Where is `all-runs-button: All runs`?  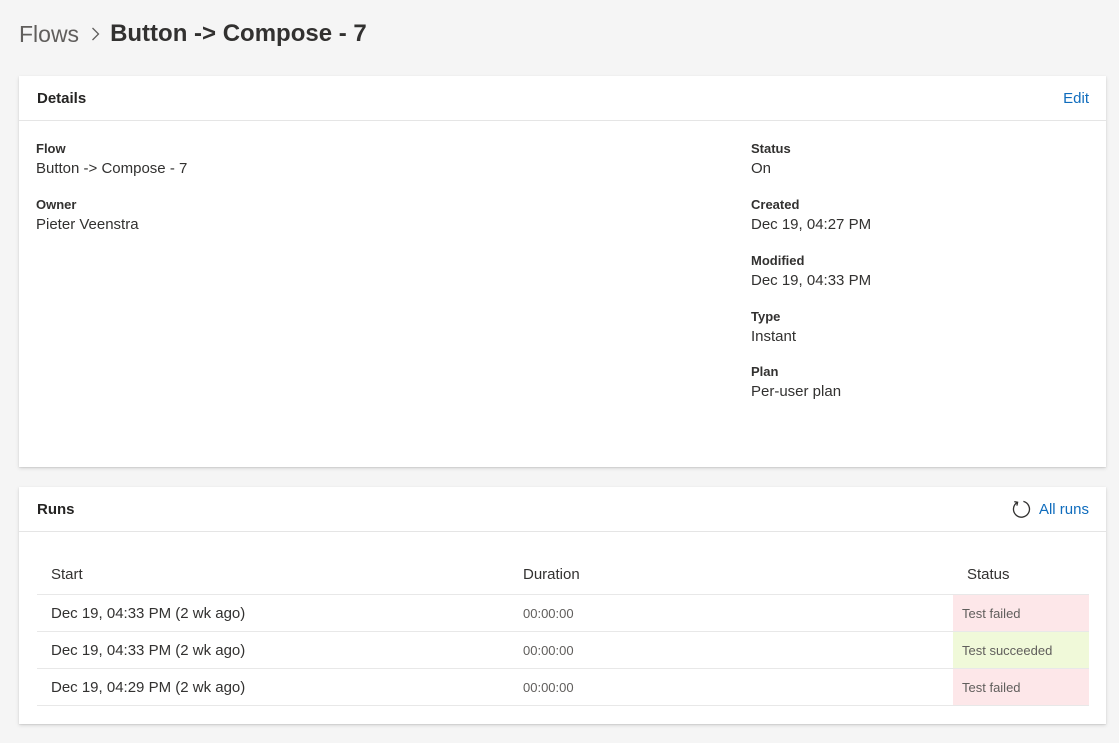 all-runs-button: All runs is located at coordinates (1050, 509).